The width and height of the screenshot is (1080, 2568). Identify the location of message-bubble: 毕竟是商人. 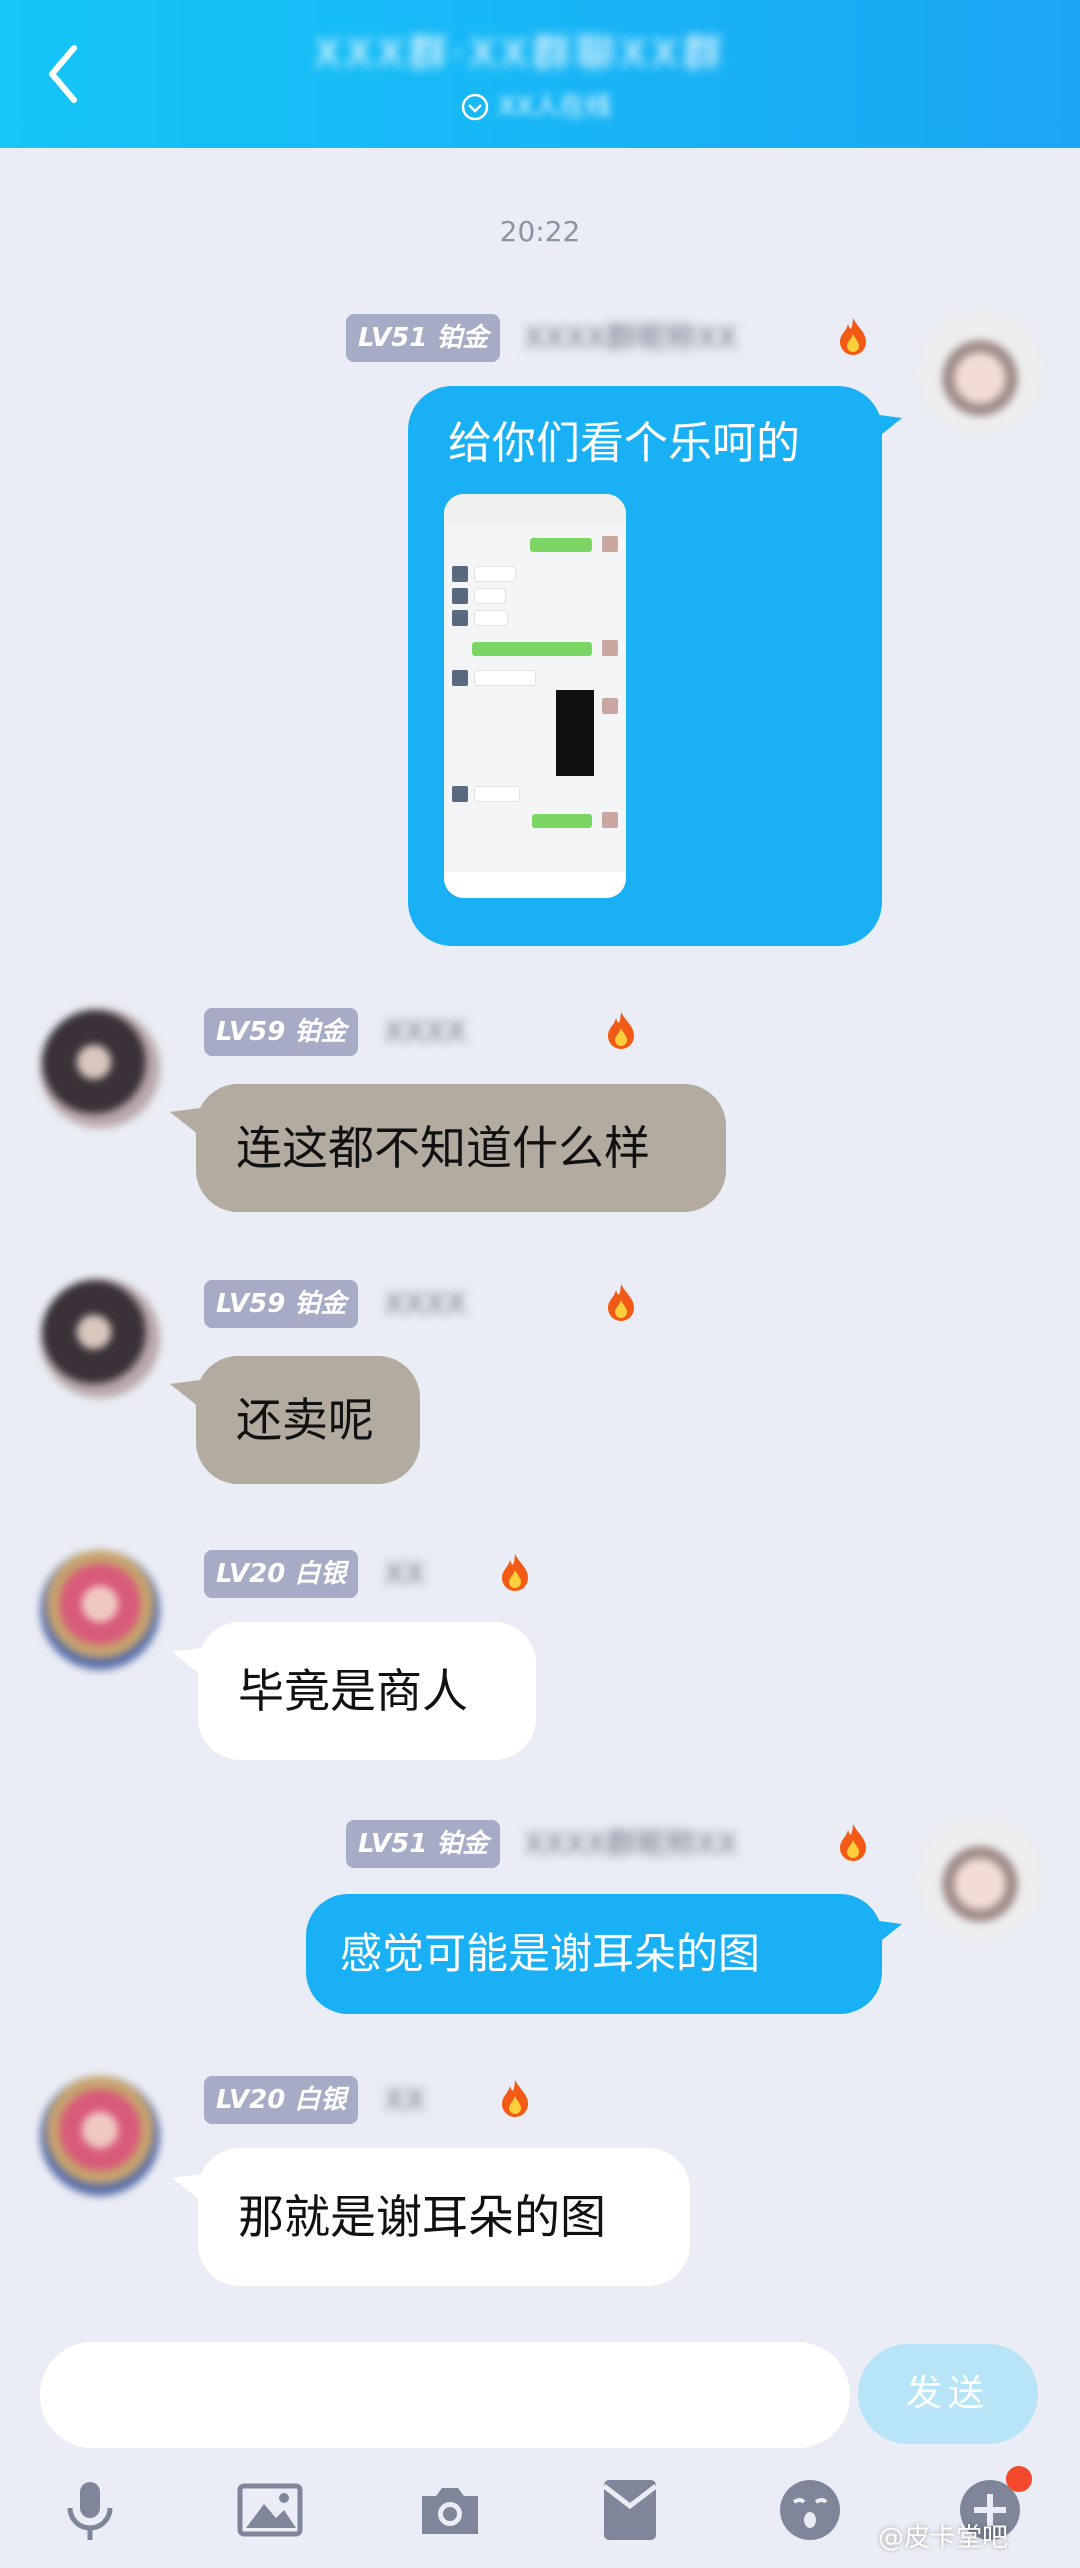
(367, 1691).